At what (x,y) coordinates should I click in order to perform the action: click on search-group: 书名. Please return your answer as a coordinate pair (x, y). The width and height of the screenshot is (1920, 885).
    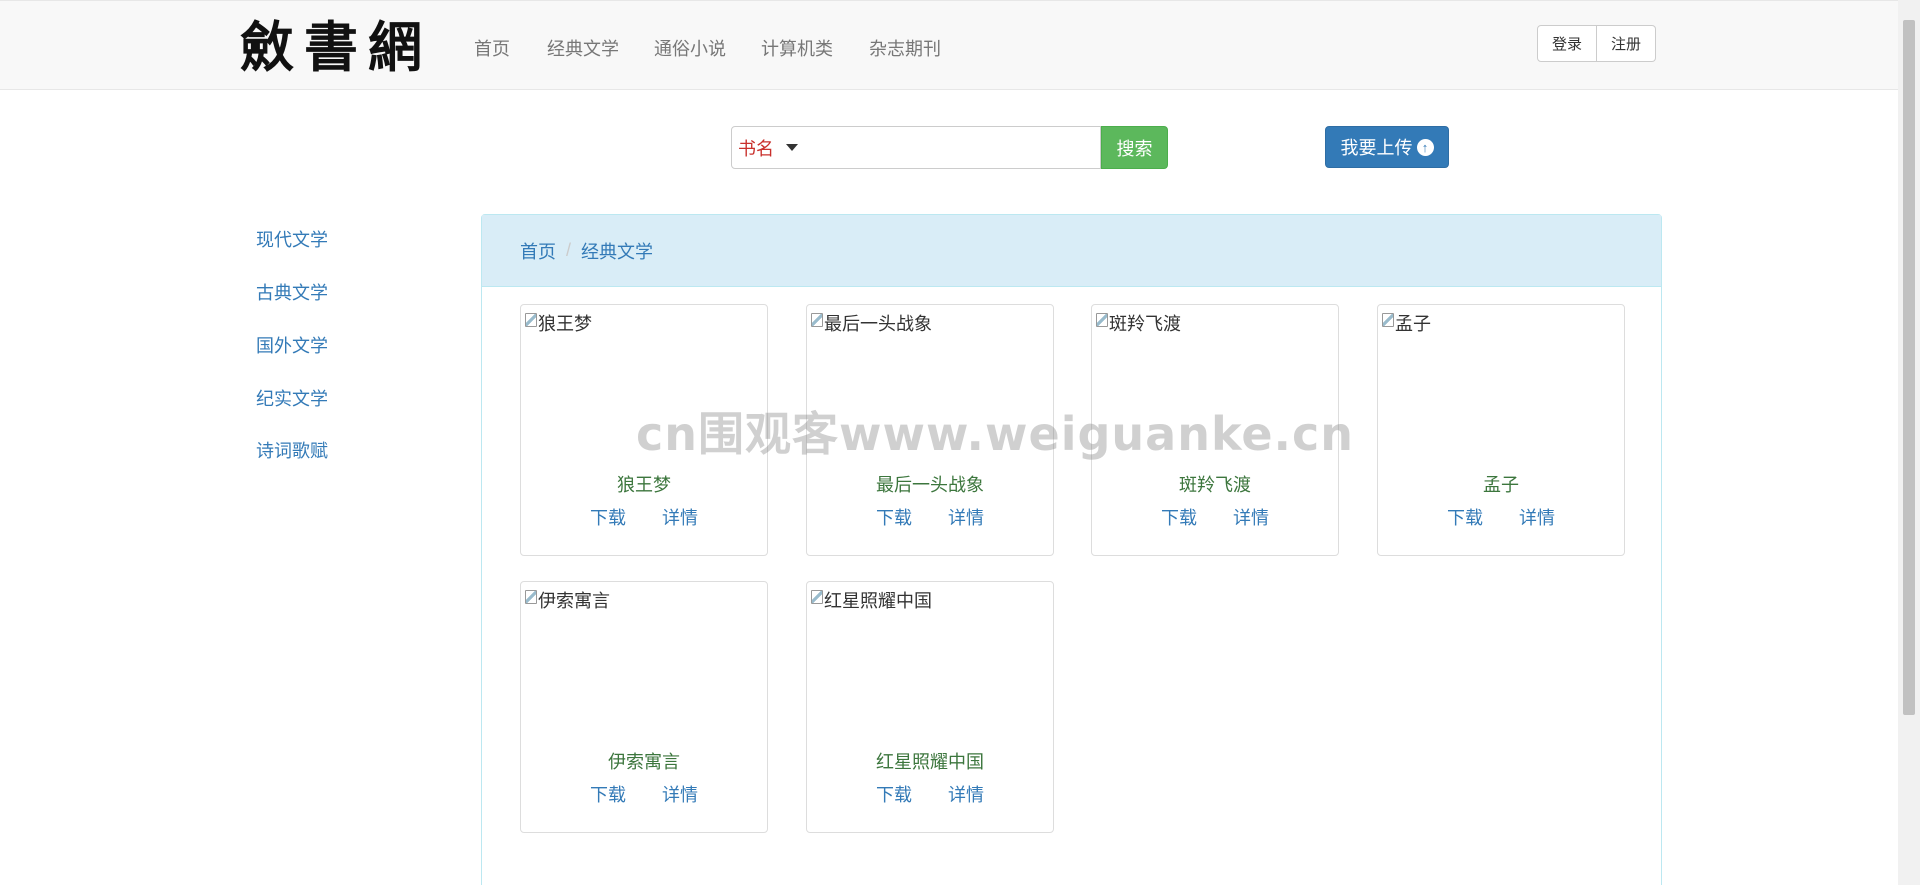
    Looking at the image, I should click on (916, 147).